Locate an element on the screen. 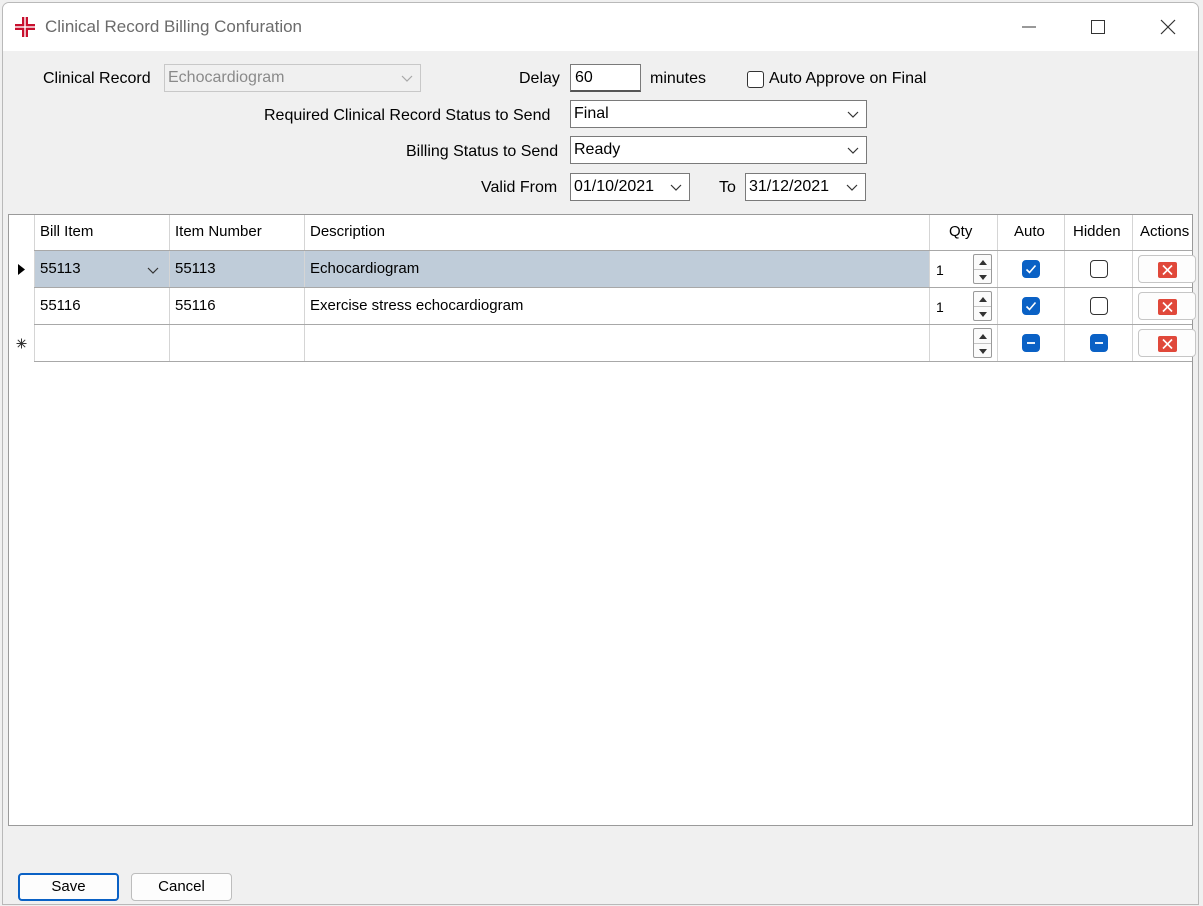 This screenshot has height=906, width=1203. col-header-description: Description is located at coordinates (347, 232).